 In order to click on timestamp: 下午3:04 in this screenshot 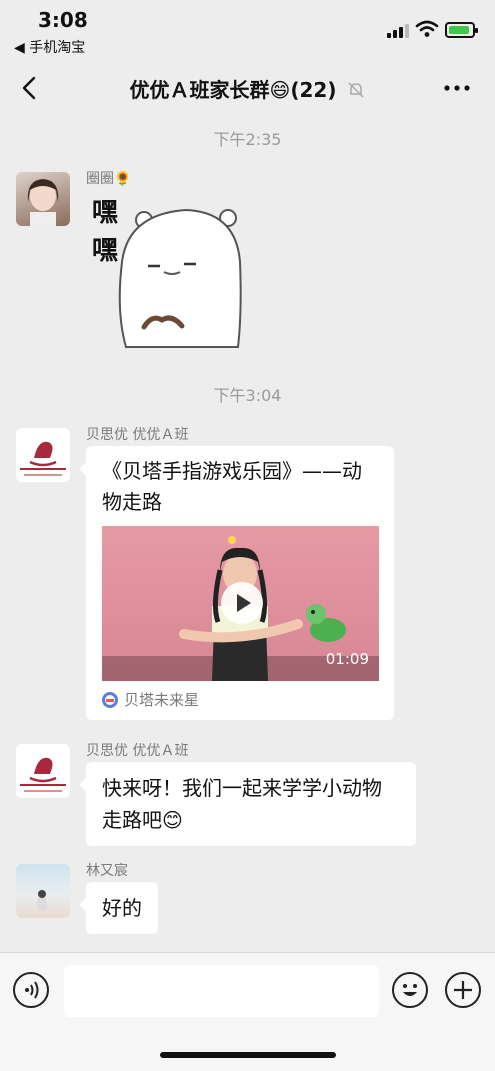, I will do `click(247, 395)`.